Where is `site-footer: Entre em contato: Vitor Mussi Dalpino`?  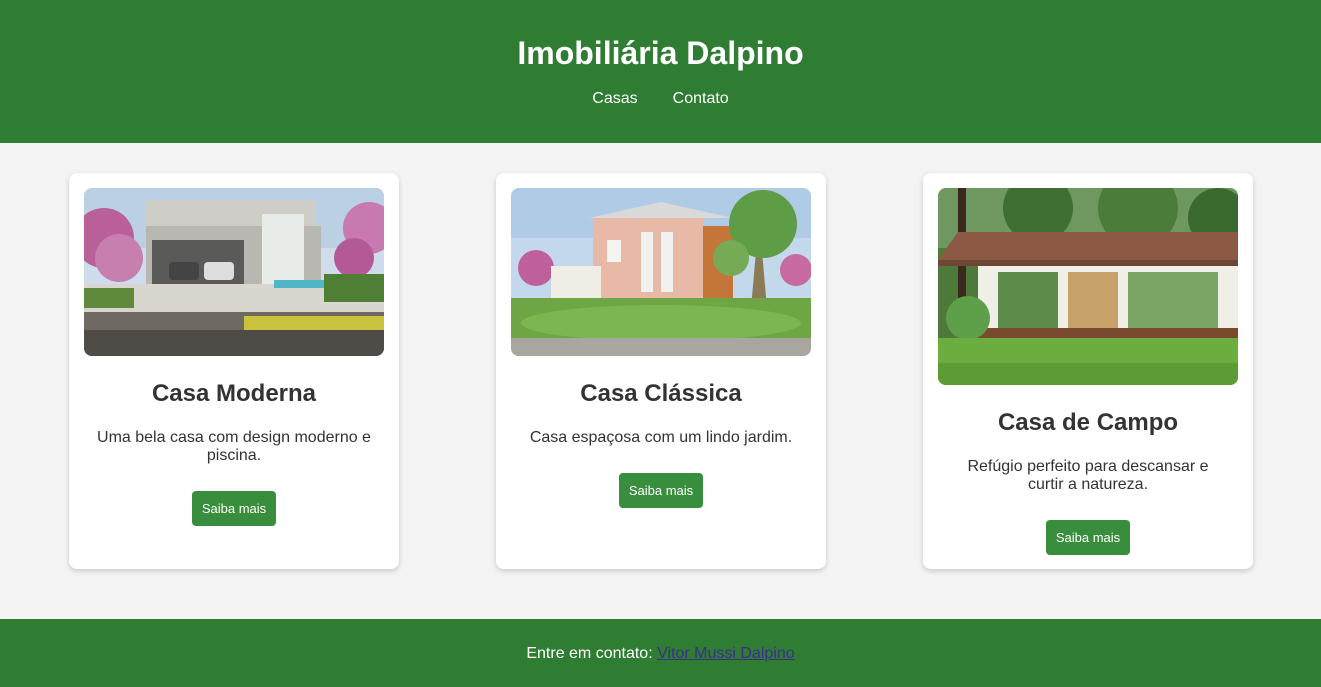 site-footer: Entre em contato: Vitor Mussi Dalpino is located at coordinates (660, 653).